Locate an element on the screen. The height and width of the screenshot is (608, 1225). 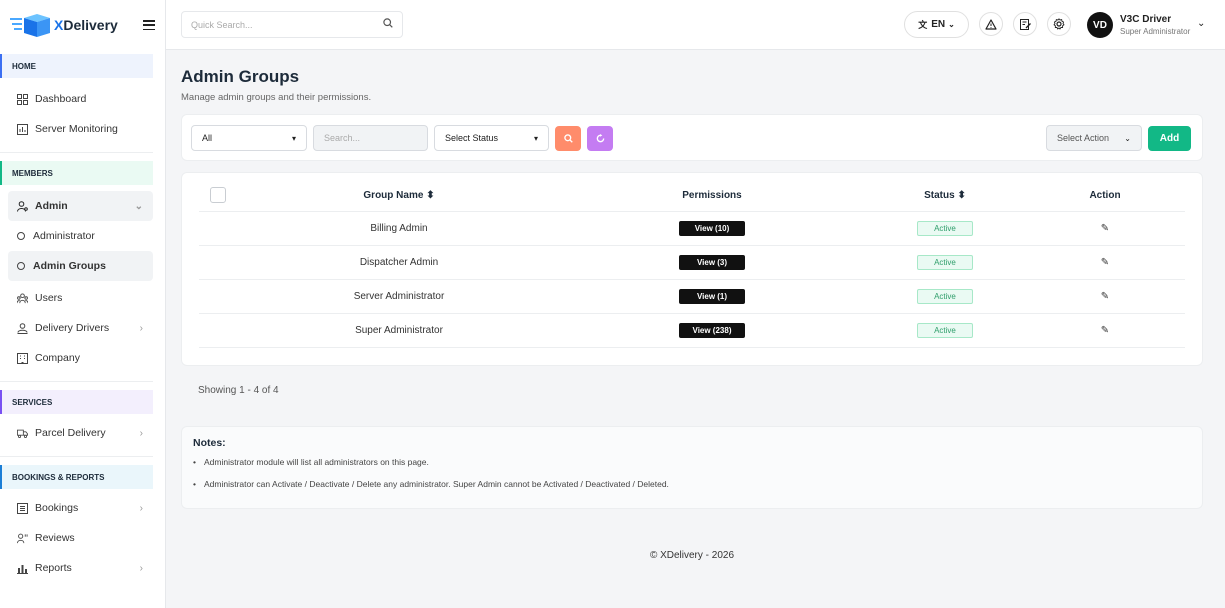
section-bookings: BOOKINGS & REPORTS is located at coordinates (76, 477).